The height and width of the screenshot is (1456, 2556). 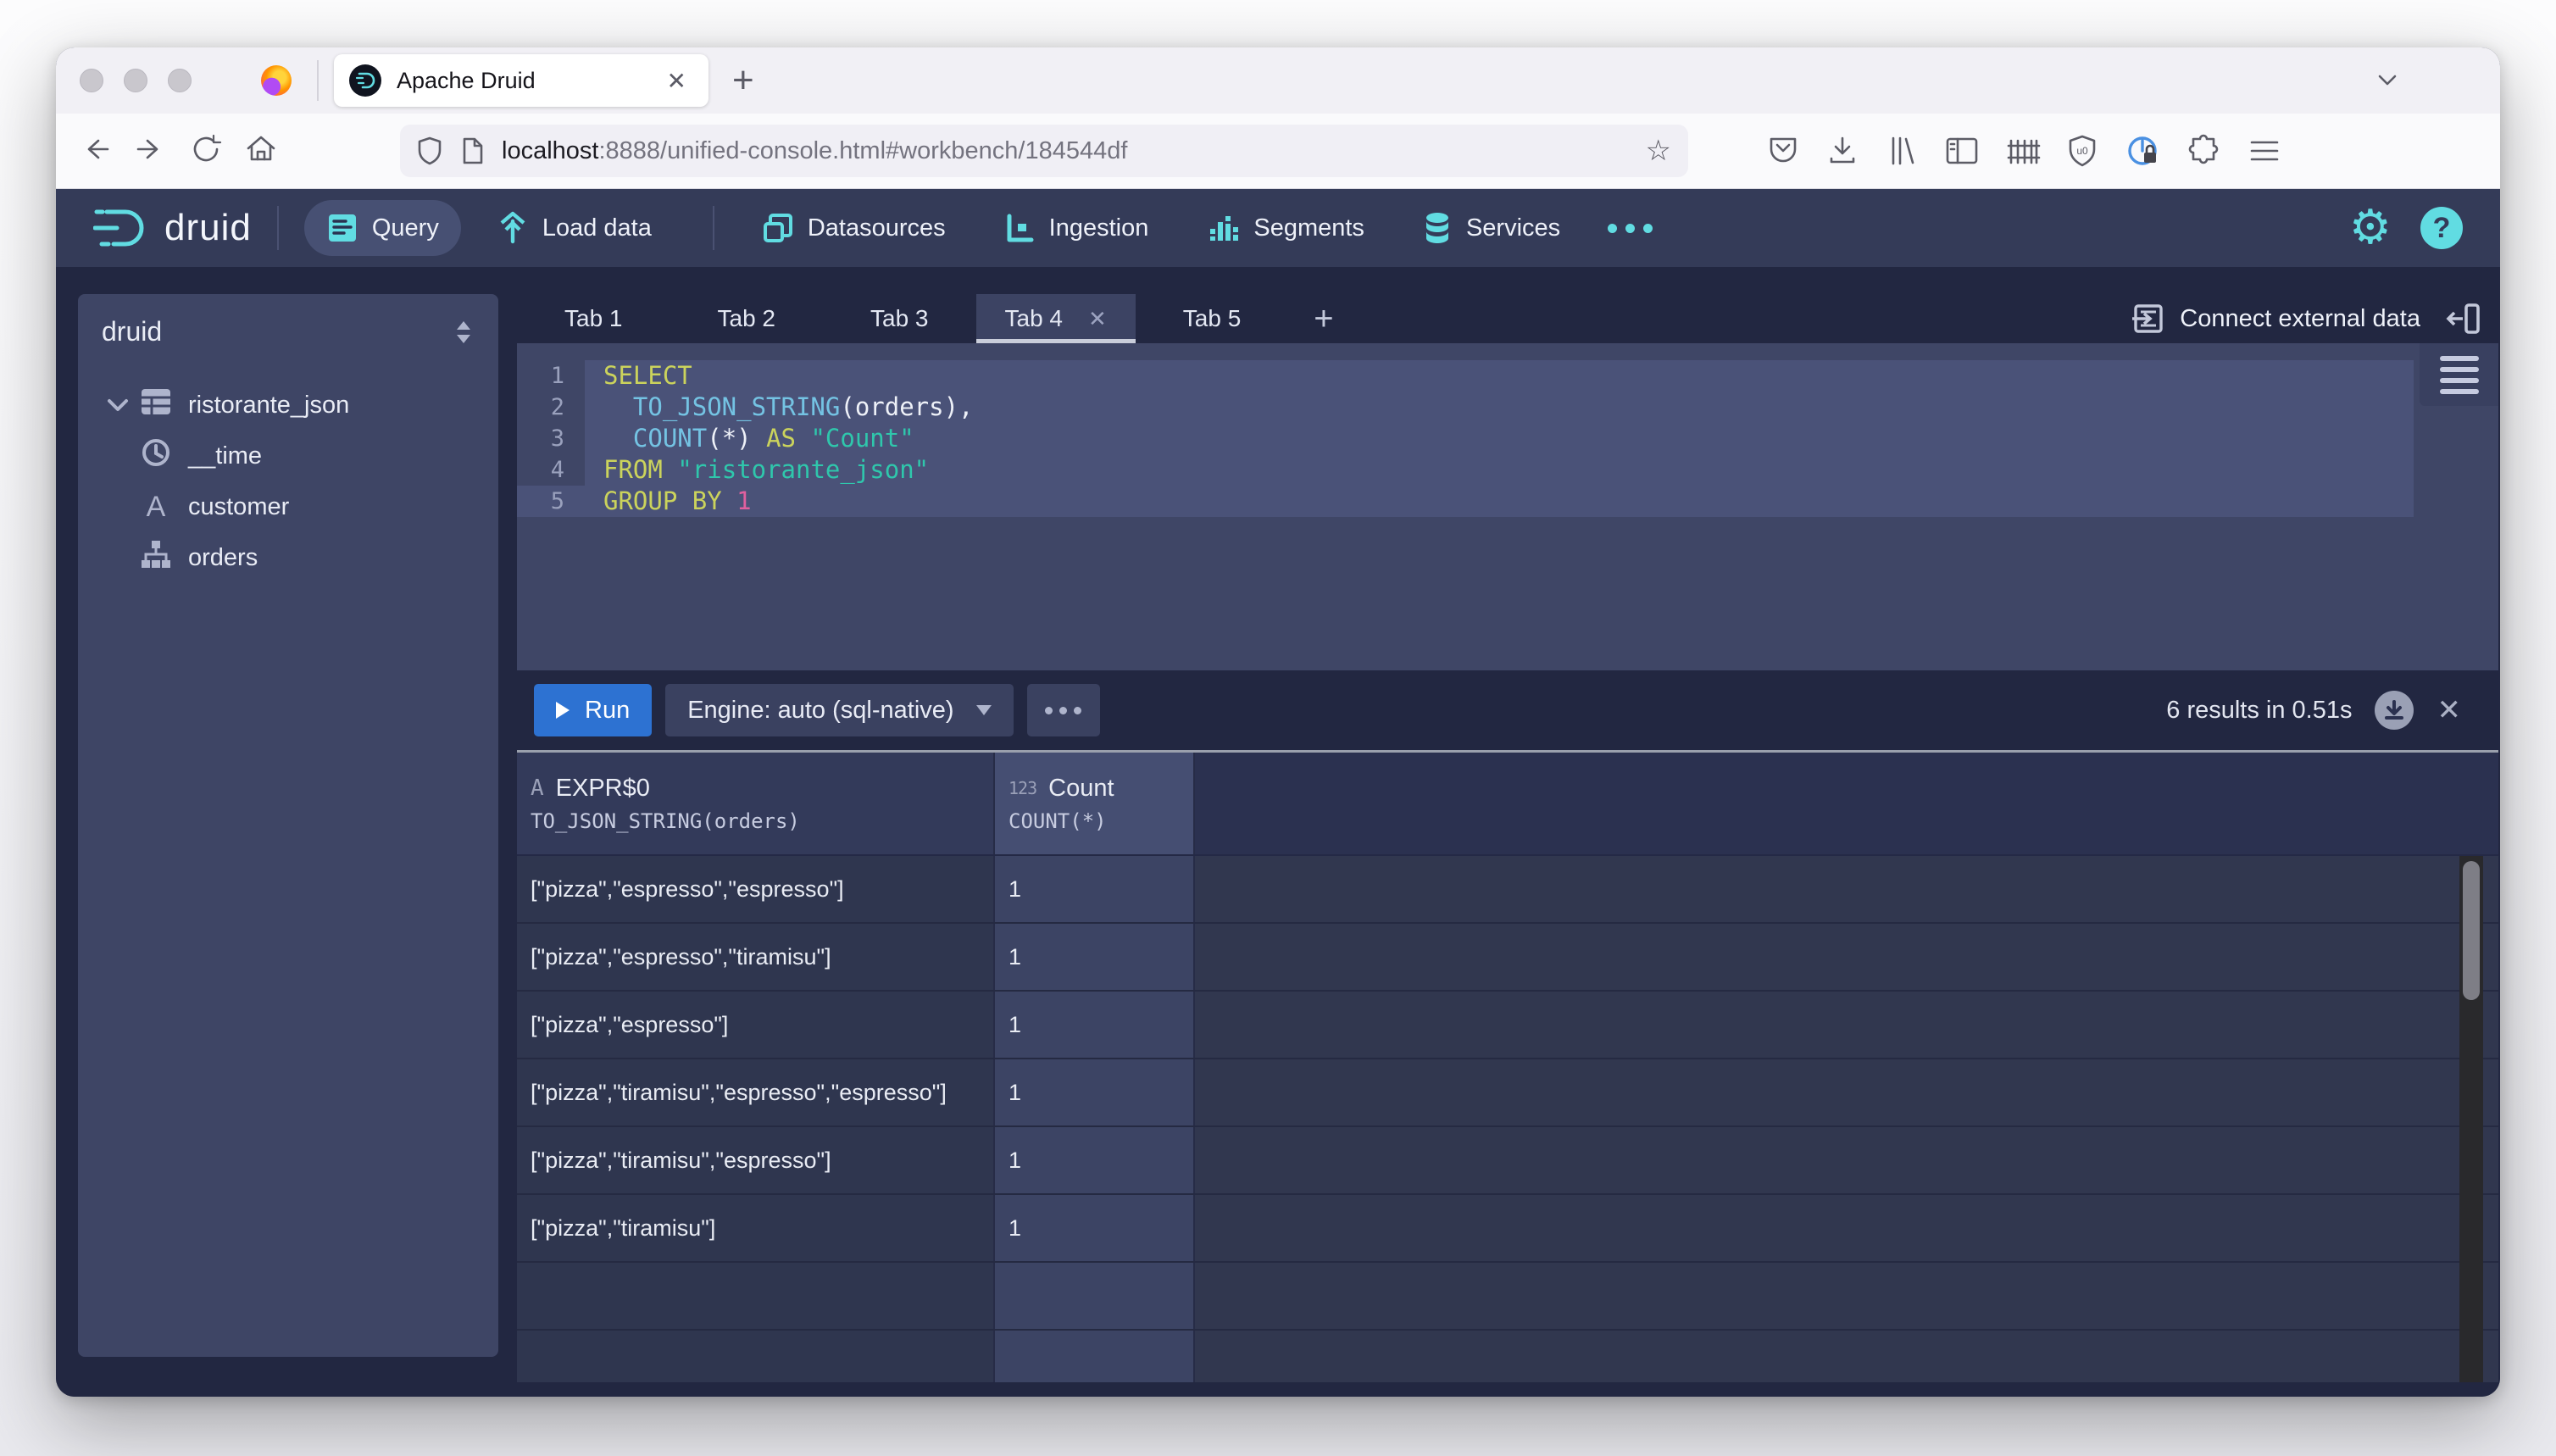 What do you see at coordinates (1076, 228) in the screenshot?
I see `nav-ingestion: Ingestion` at bounding box center [1076, 228].